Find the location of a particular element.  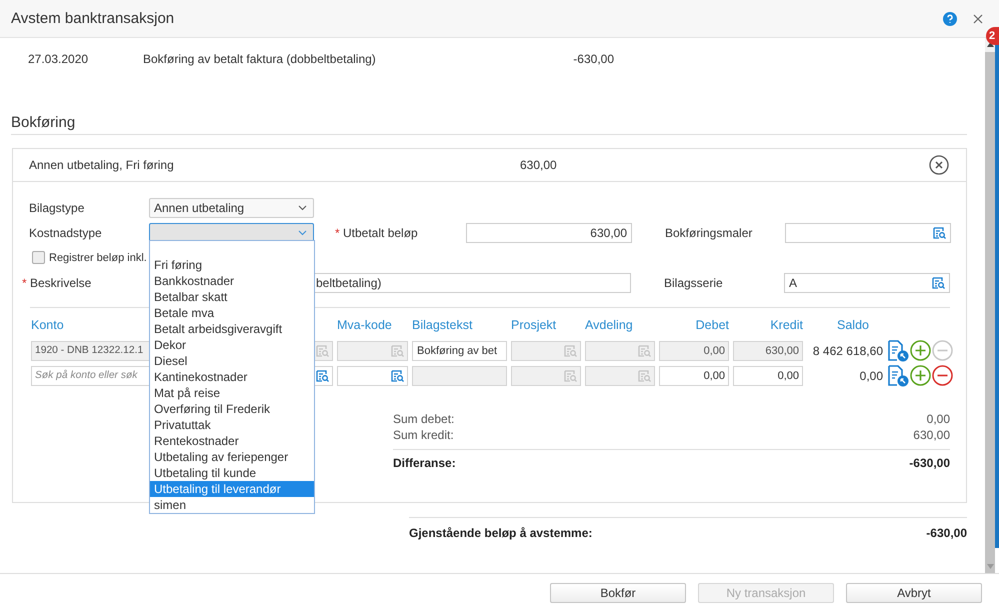

dropdown-option: Utbetaling til kunde is located at coordinates (232, 473).